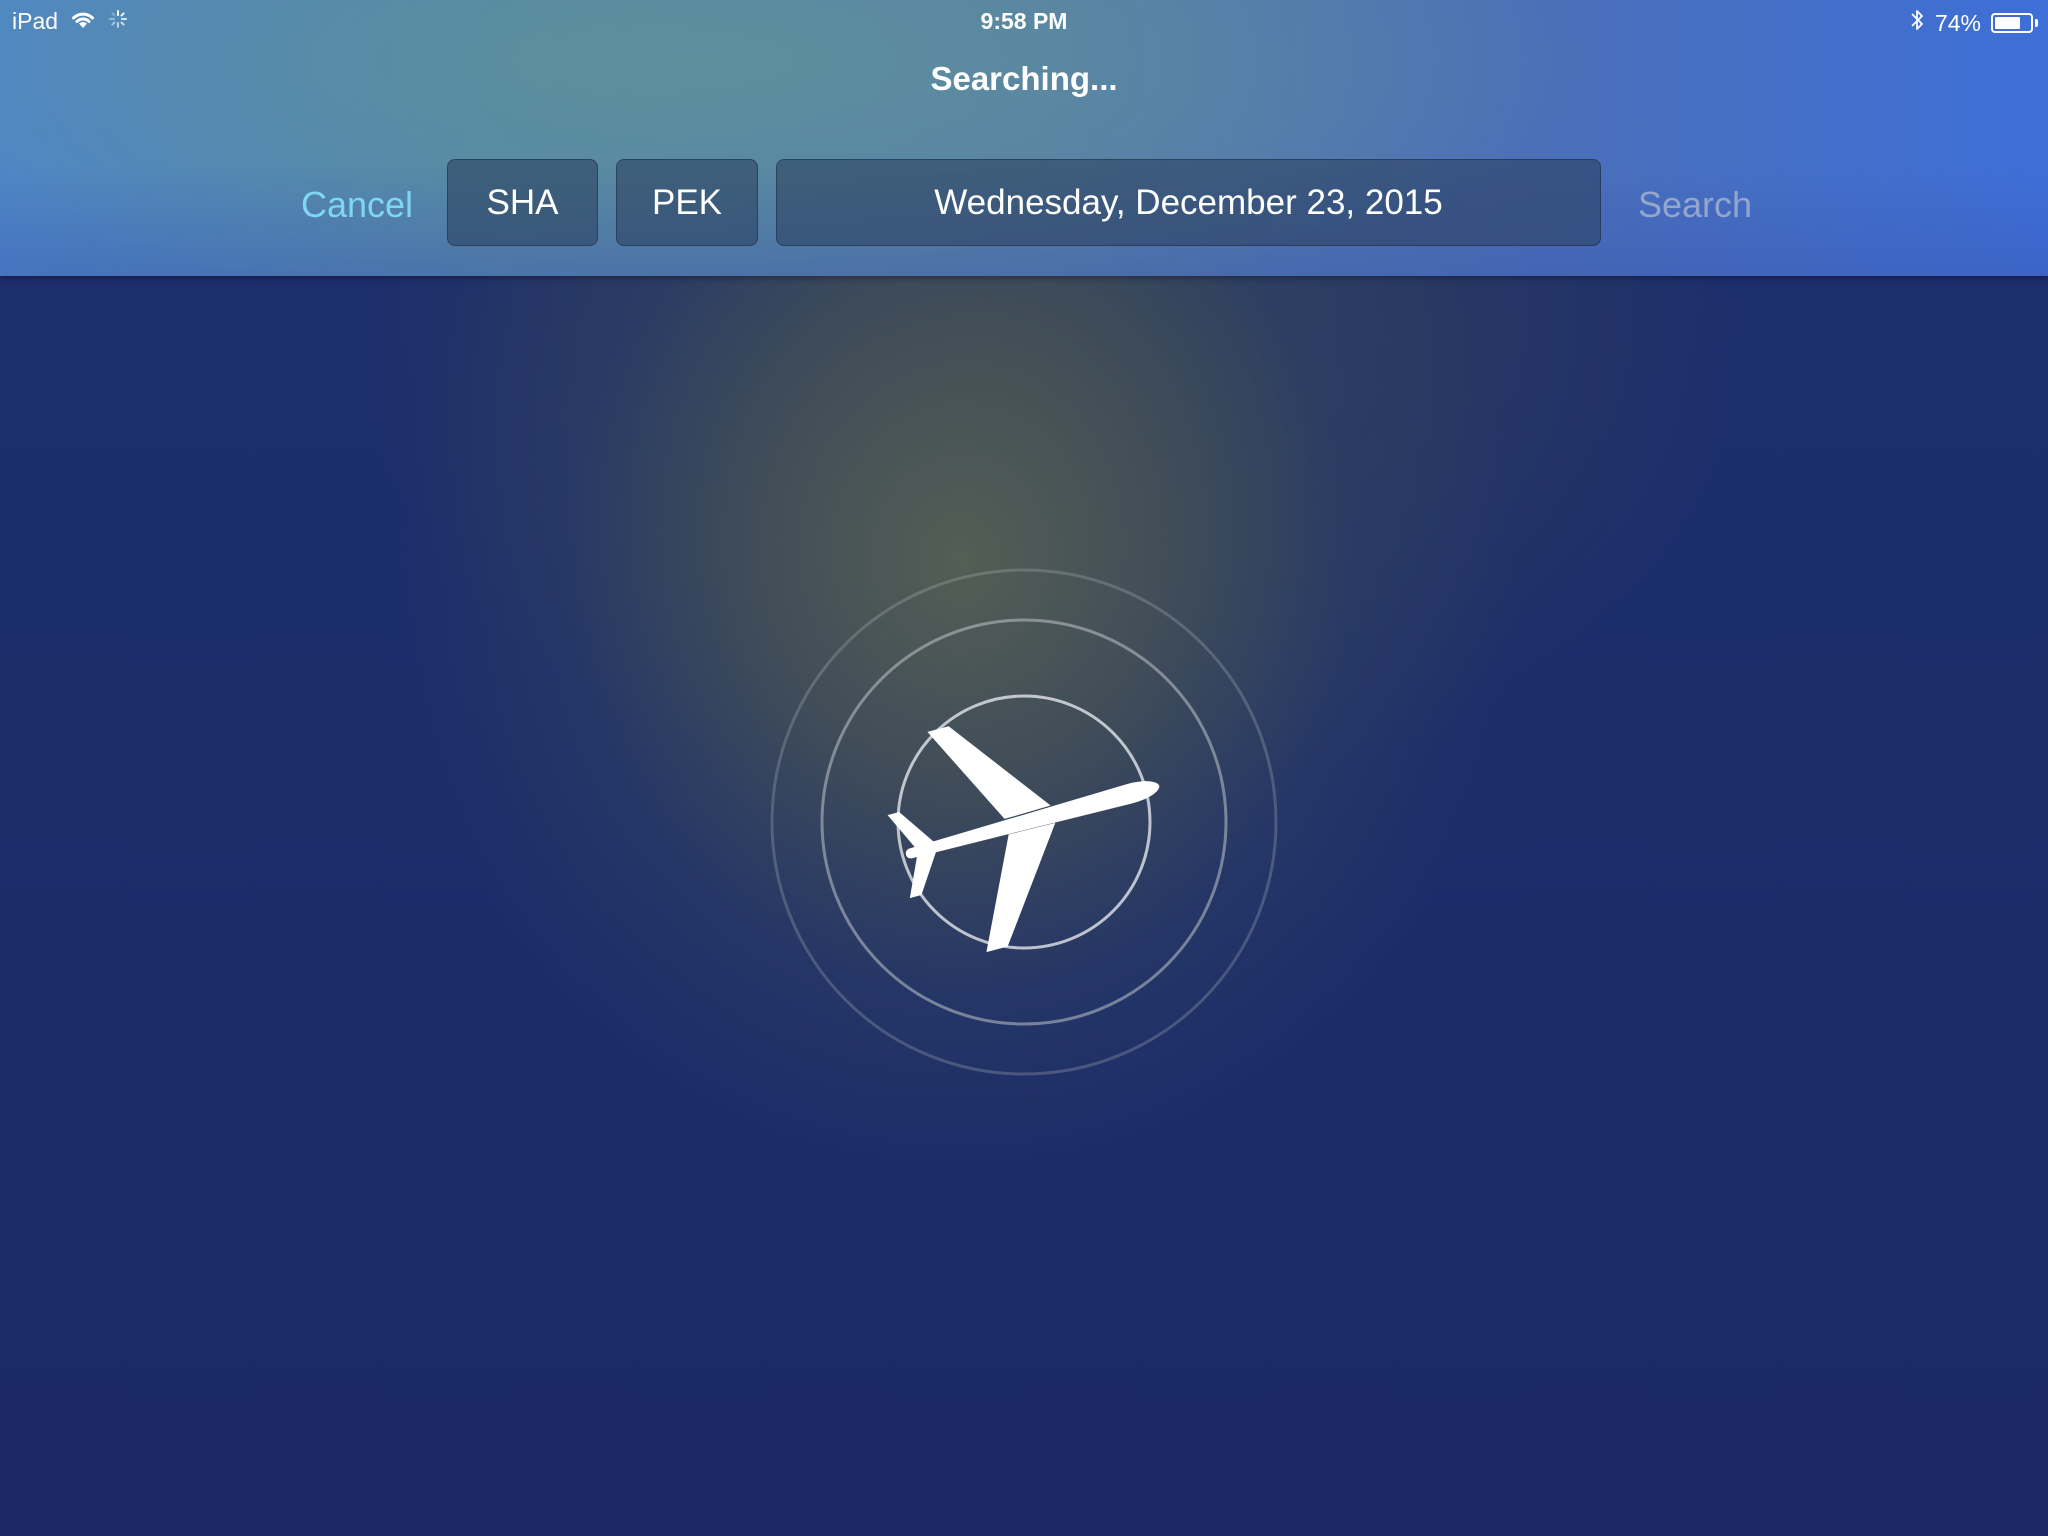 The width and height of the screenshot is (2048, 1536). I want to click on airplane-icon, so click(1023, 839).